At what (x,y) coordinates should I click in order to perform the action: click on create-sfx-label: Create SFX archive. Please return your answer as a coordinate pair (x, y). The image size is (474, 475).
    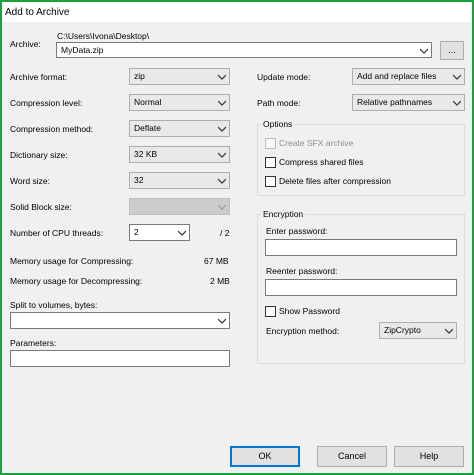
    Looking at the image, I should click on (316, 143).